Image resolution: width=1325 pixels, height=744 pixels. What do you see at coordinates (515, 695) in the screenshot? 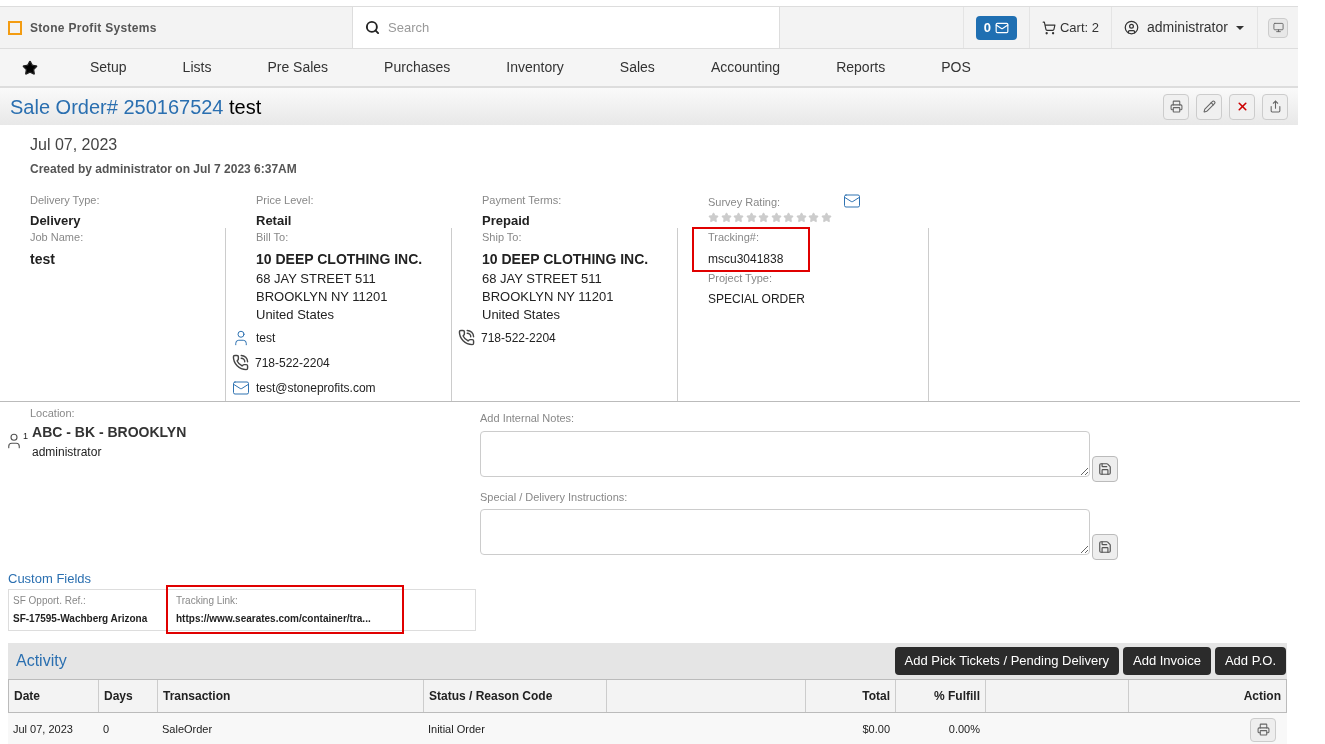
I see `column-header: Status / Reason Code` at bounding box center [515, 695].